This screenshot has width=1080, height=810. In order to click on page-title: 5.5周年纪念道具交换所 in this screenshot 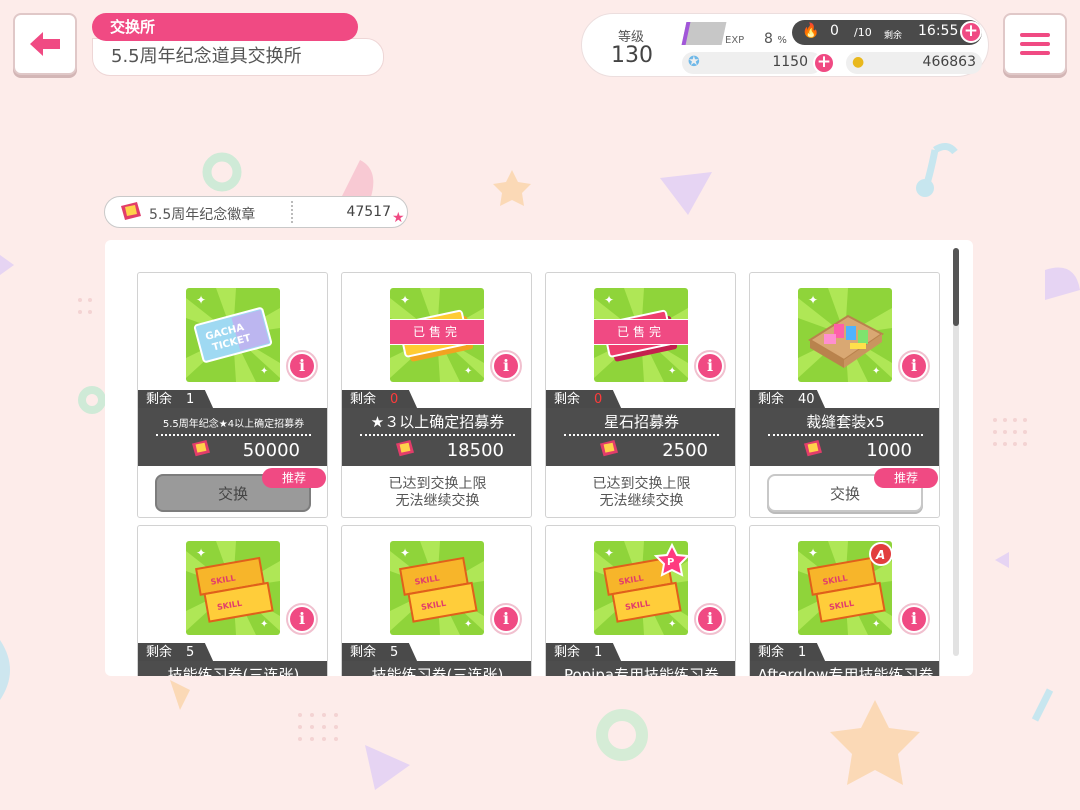, I will do `click(238, 57)`.